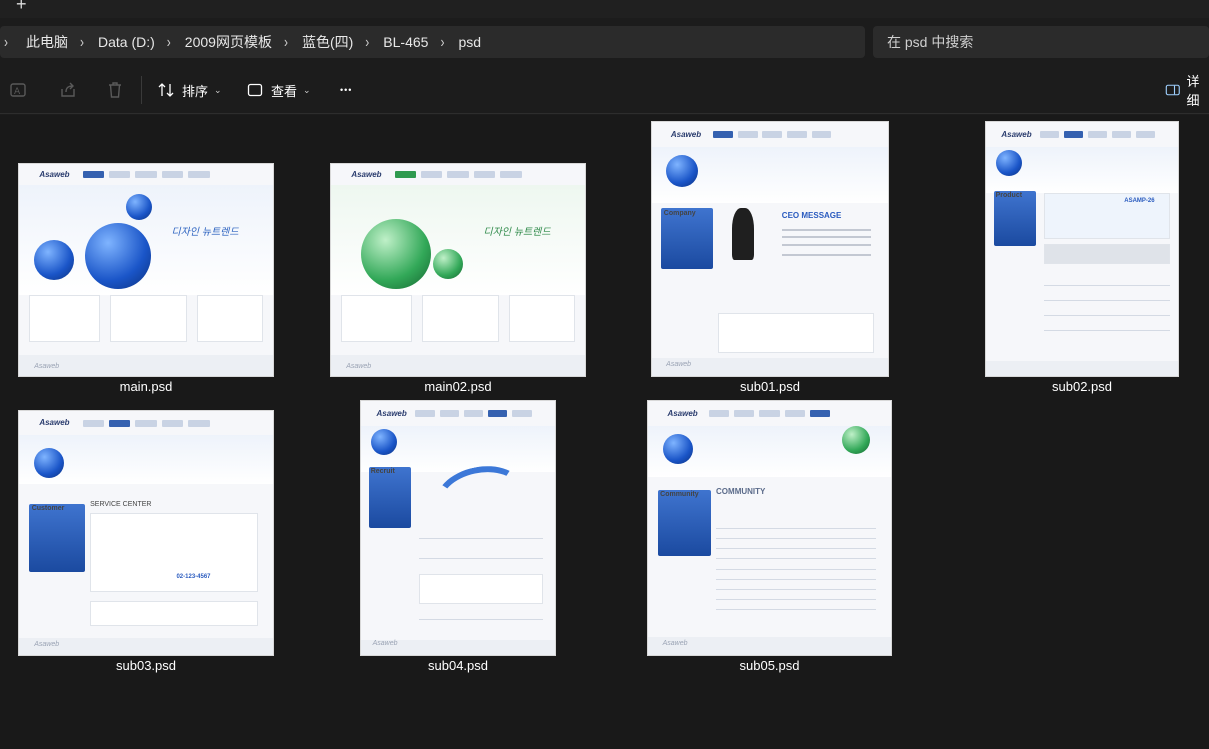  What do you see at coordinates (469, 42) in the screenshot?
I see `breadcrumb-item-current: psd` at bounding box center [469, 42].